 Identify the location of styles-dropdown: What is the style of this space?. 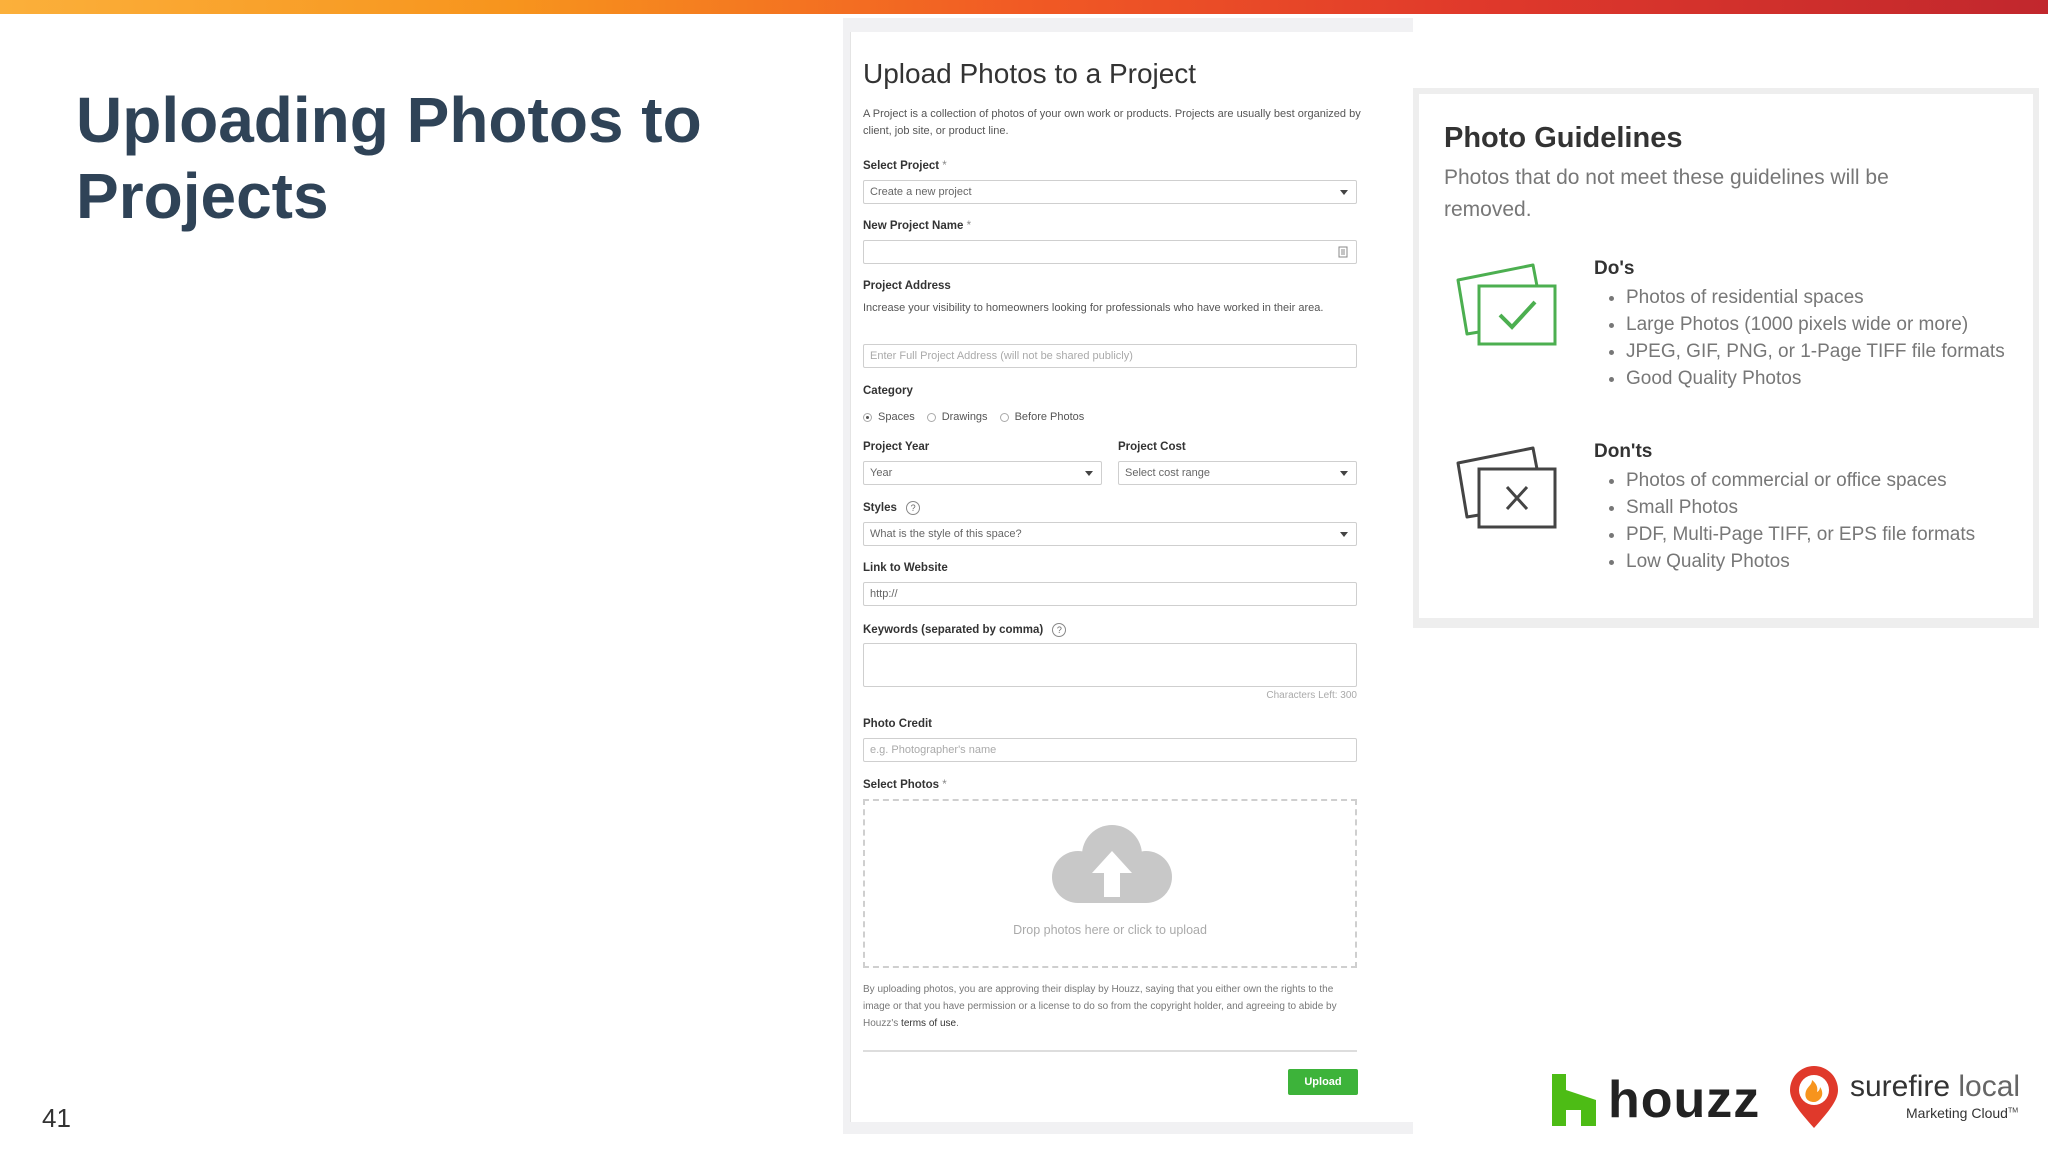
(1110, 534).